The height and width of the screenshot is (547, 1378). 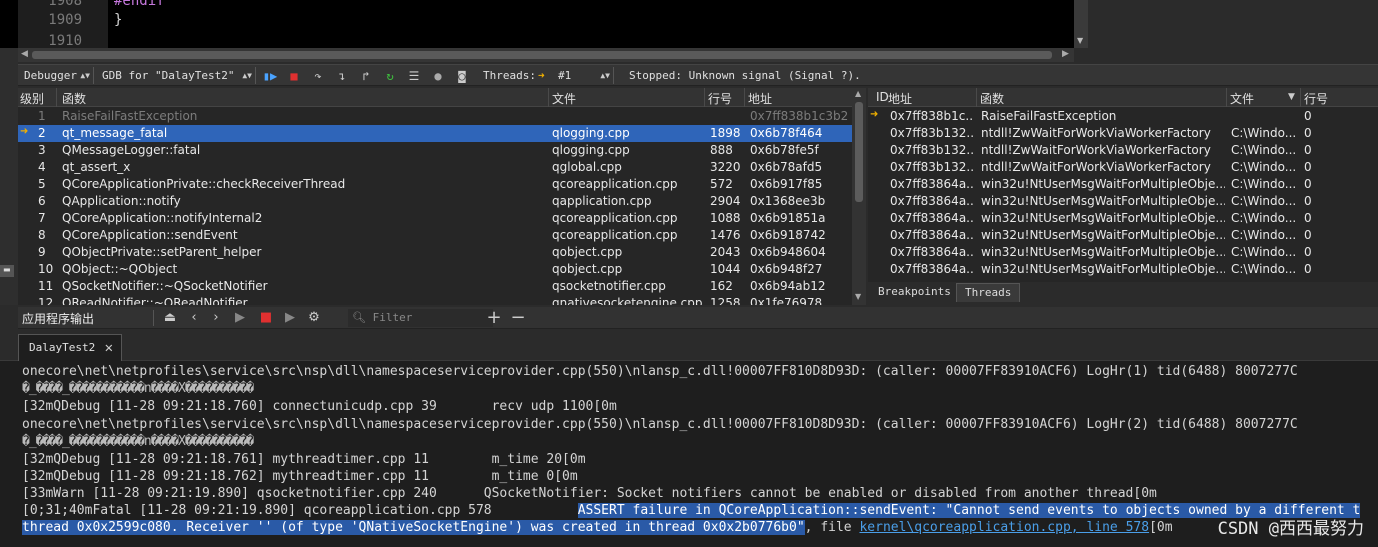 I want to click on collapse-icon: ▬, so click(x=7, y=269).